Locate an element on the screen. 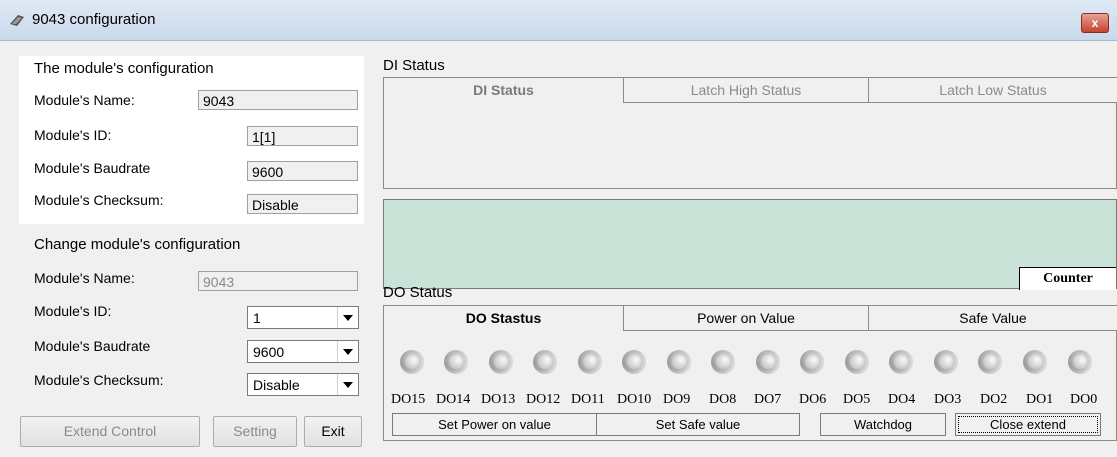 Image resolution: width=1117 pixels, height=457 pixels. change-id-select: 1 is located at coordinates (303, 317).